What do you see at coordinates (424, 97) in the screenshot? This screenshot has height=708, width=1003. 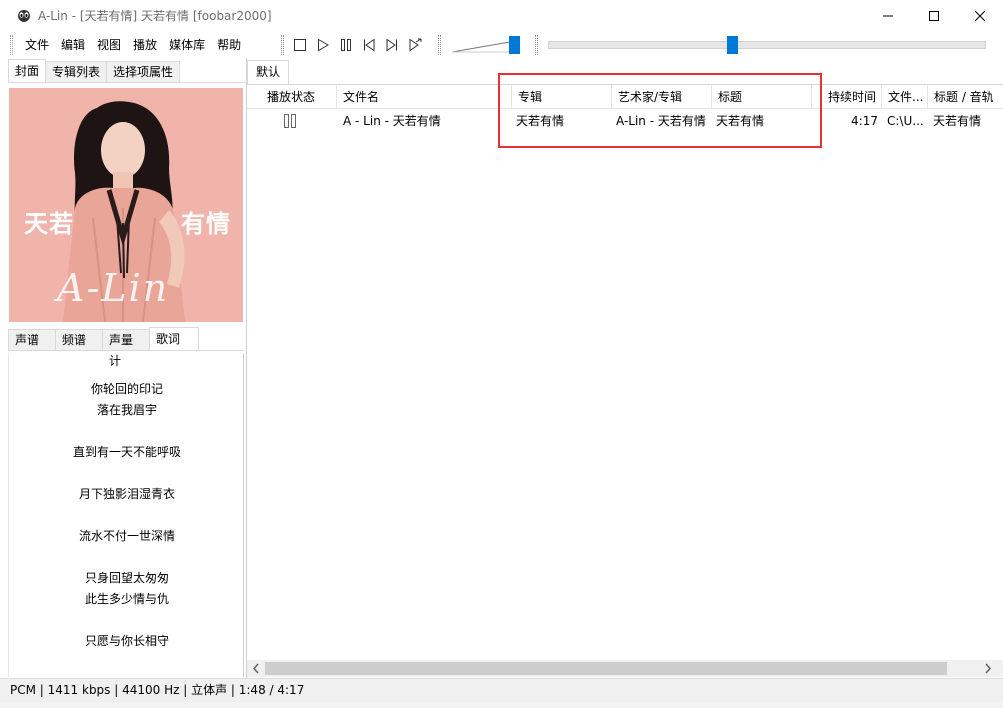 I see `column-filename: 文件名` at bounding box center [424, 97].